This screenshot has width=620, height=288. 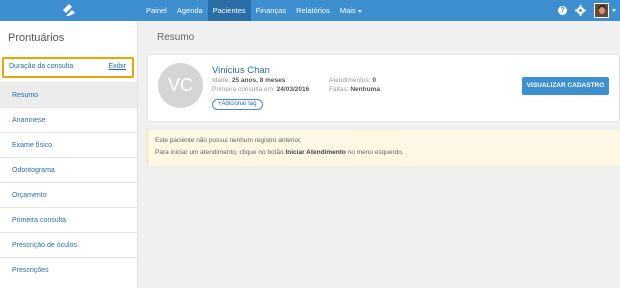 What do you see at coordinates (258, 80) in the screenshot?
I see `patient-age-value: 25 anos, 8 meses` at bounding box center [258, 80].